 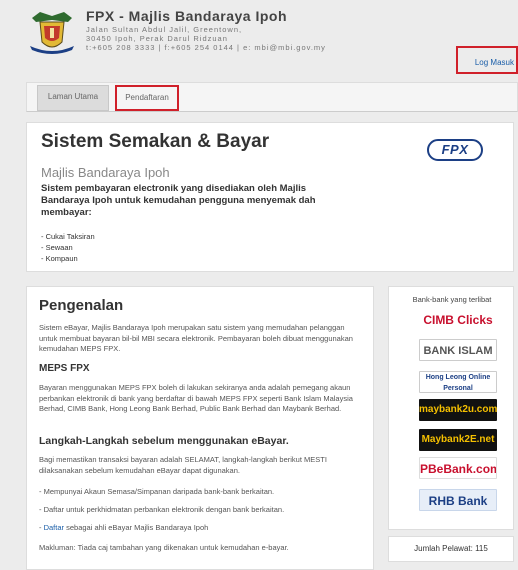 What do you see at coordinates (157, 38) in the screenshot?
I see `address-line-2: 30450 Ipoh, Perak Darul Ridzuan` at bounding box center [157, 38].